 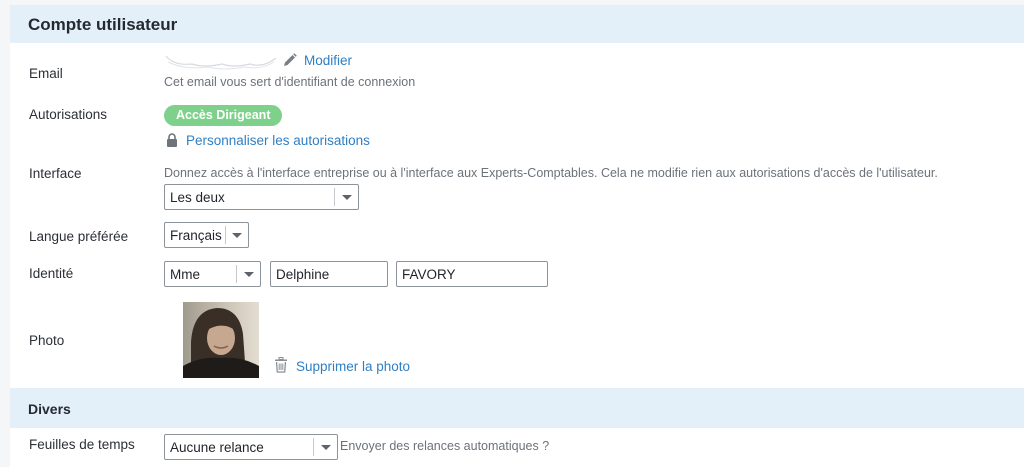 I want to click on email-value-redacted, so click(x=221, y=62).